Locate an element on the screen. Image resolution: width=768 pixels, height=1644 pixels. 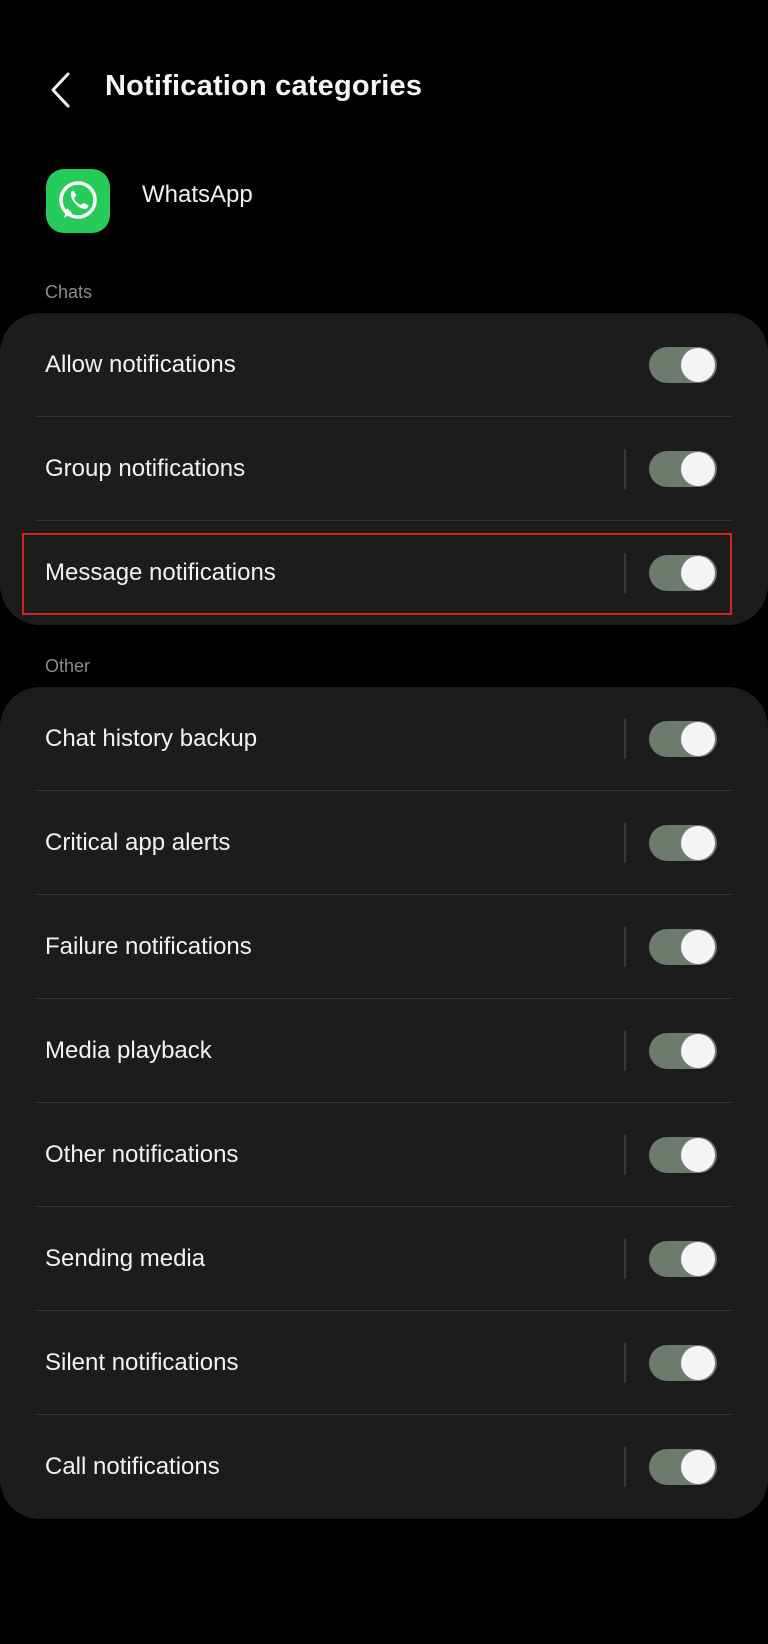
row-label: Chat history backup is located at coordinates (151, 738).